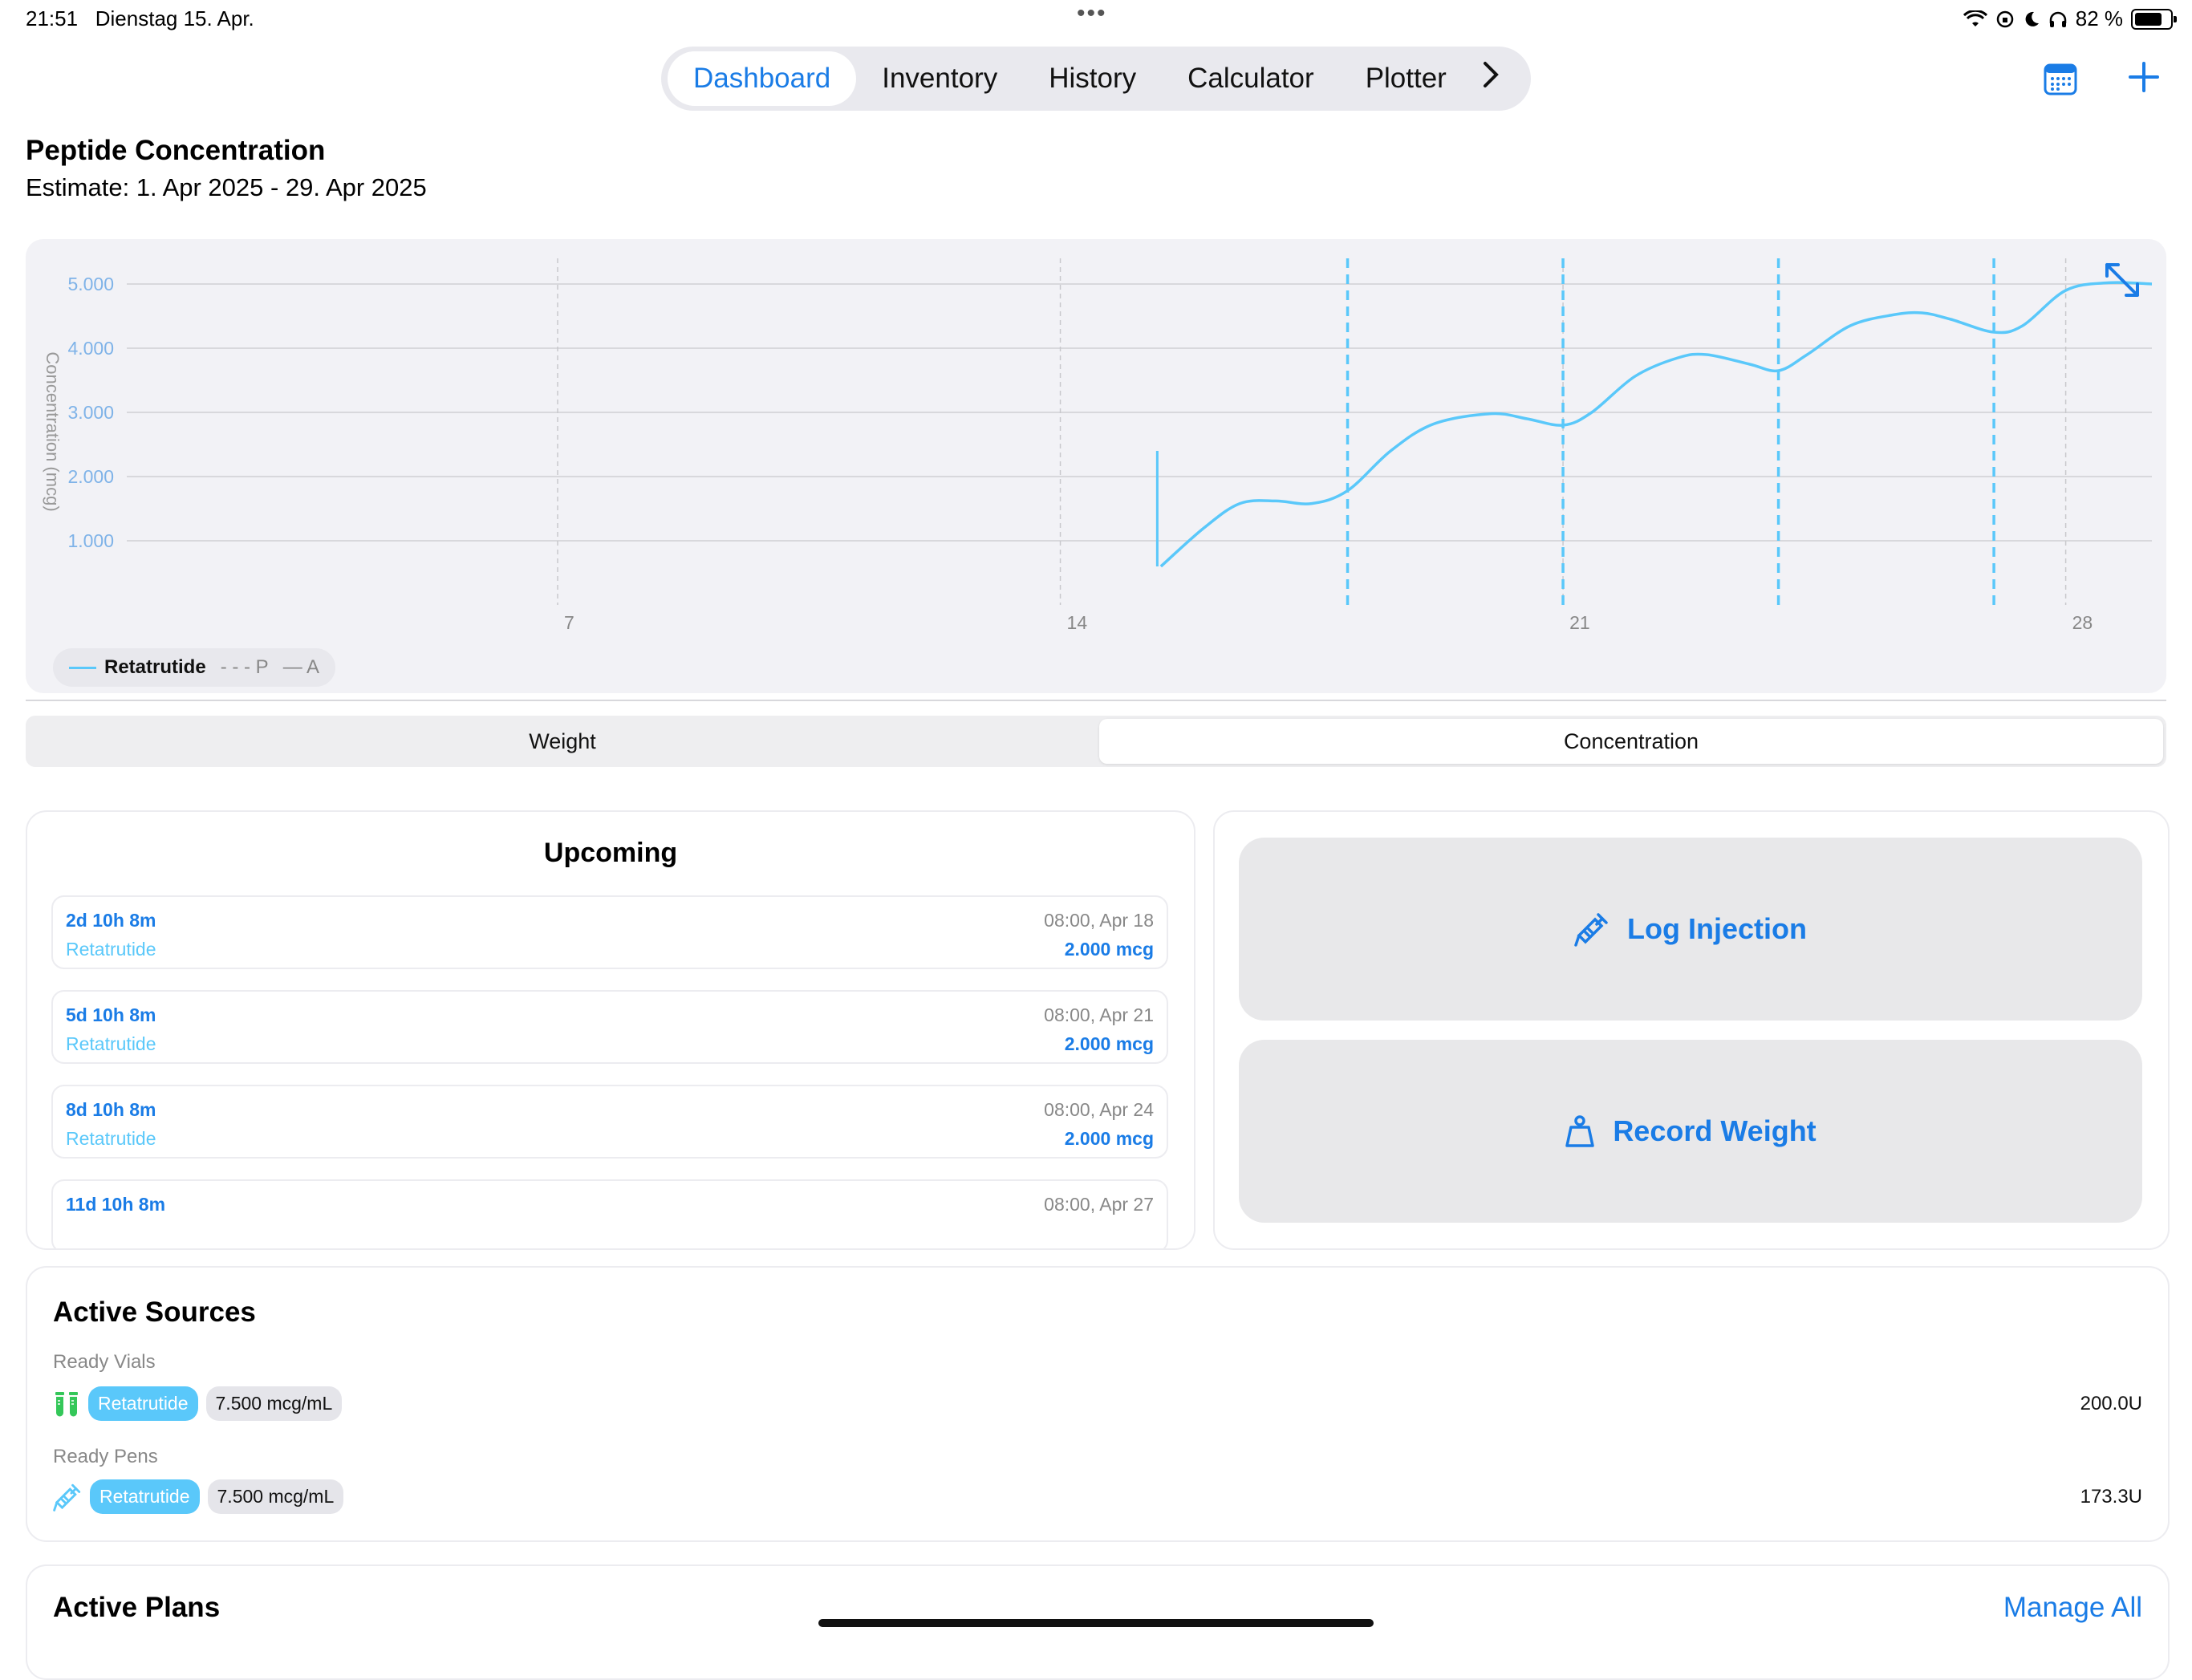 This screenshot has width=2192, height=1680. I want to click on weight-icon, so click(1580, 1131).